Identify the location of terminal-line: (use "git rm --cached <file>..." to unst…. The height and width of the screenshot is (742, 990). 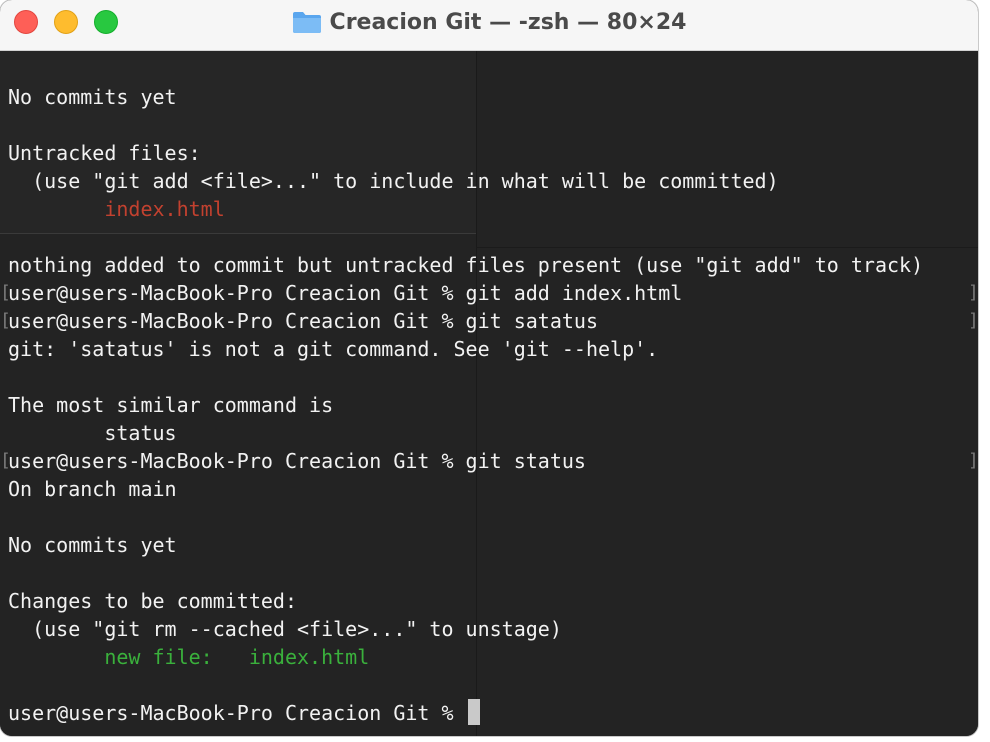
(465, 629).